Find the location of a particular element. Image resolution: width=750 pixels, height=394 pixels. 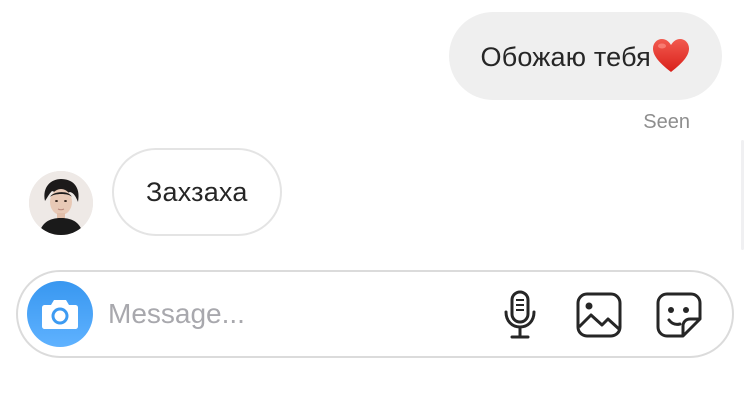

camera-button is located at coordinates (60, 314).